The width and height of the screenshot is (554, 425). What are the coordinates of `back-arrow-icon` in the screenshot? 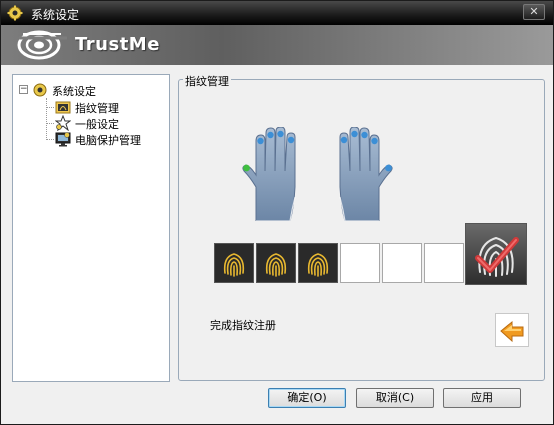 It's located at (512, 331).